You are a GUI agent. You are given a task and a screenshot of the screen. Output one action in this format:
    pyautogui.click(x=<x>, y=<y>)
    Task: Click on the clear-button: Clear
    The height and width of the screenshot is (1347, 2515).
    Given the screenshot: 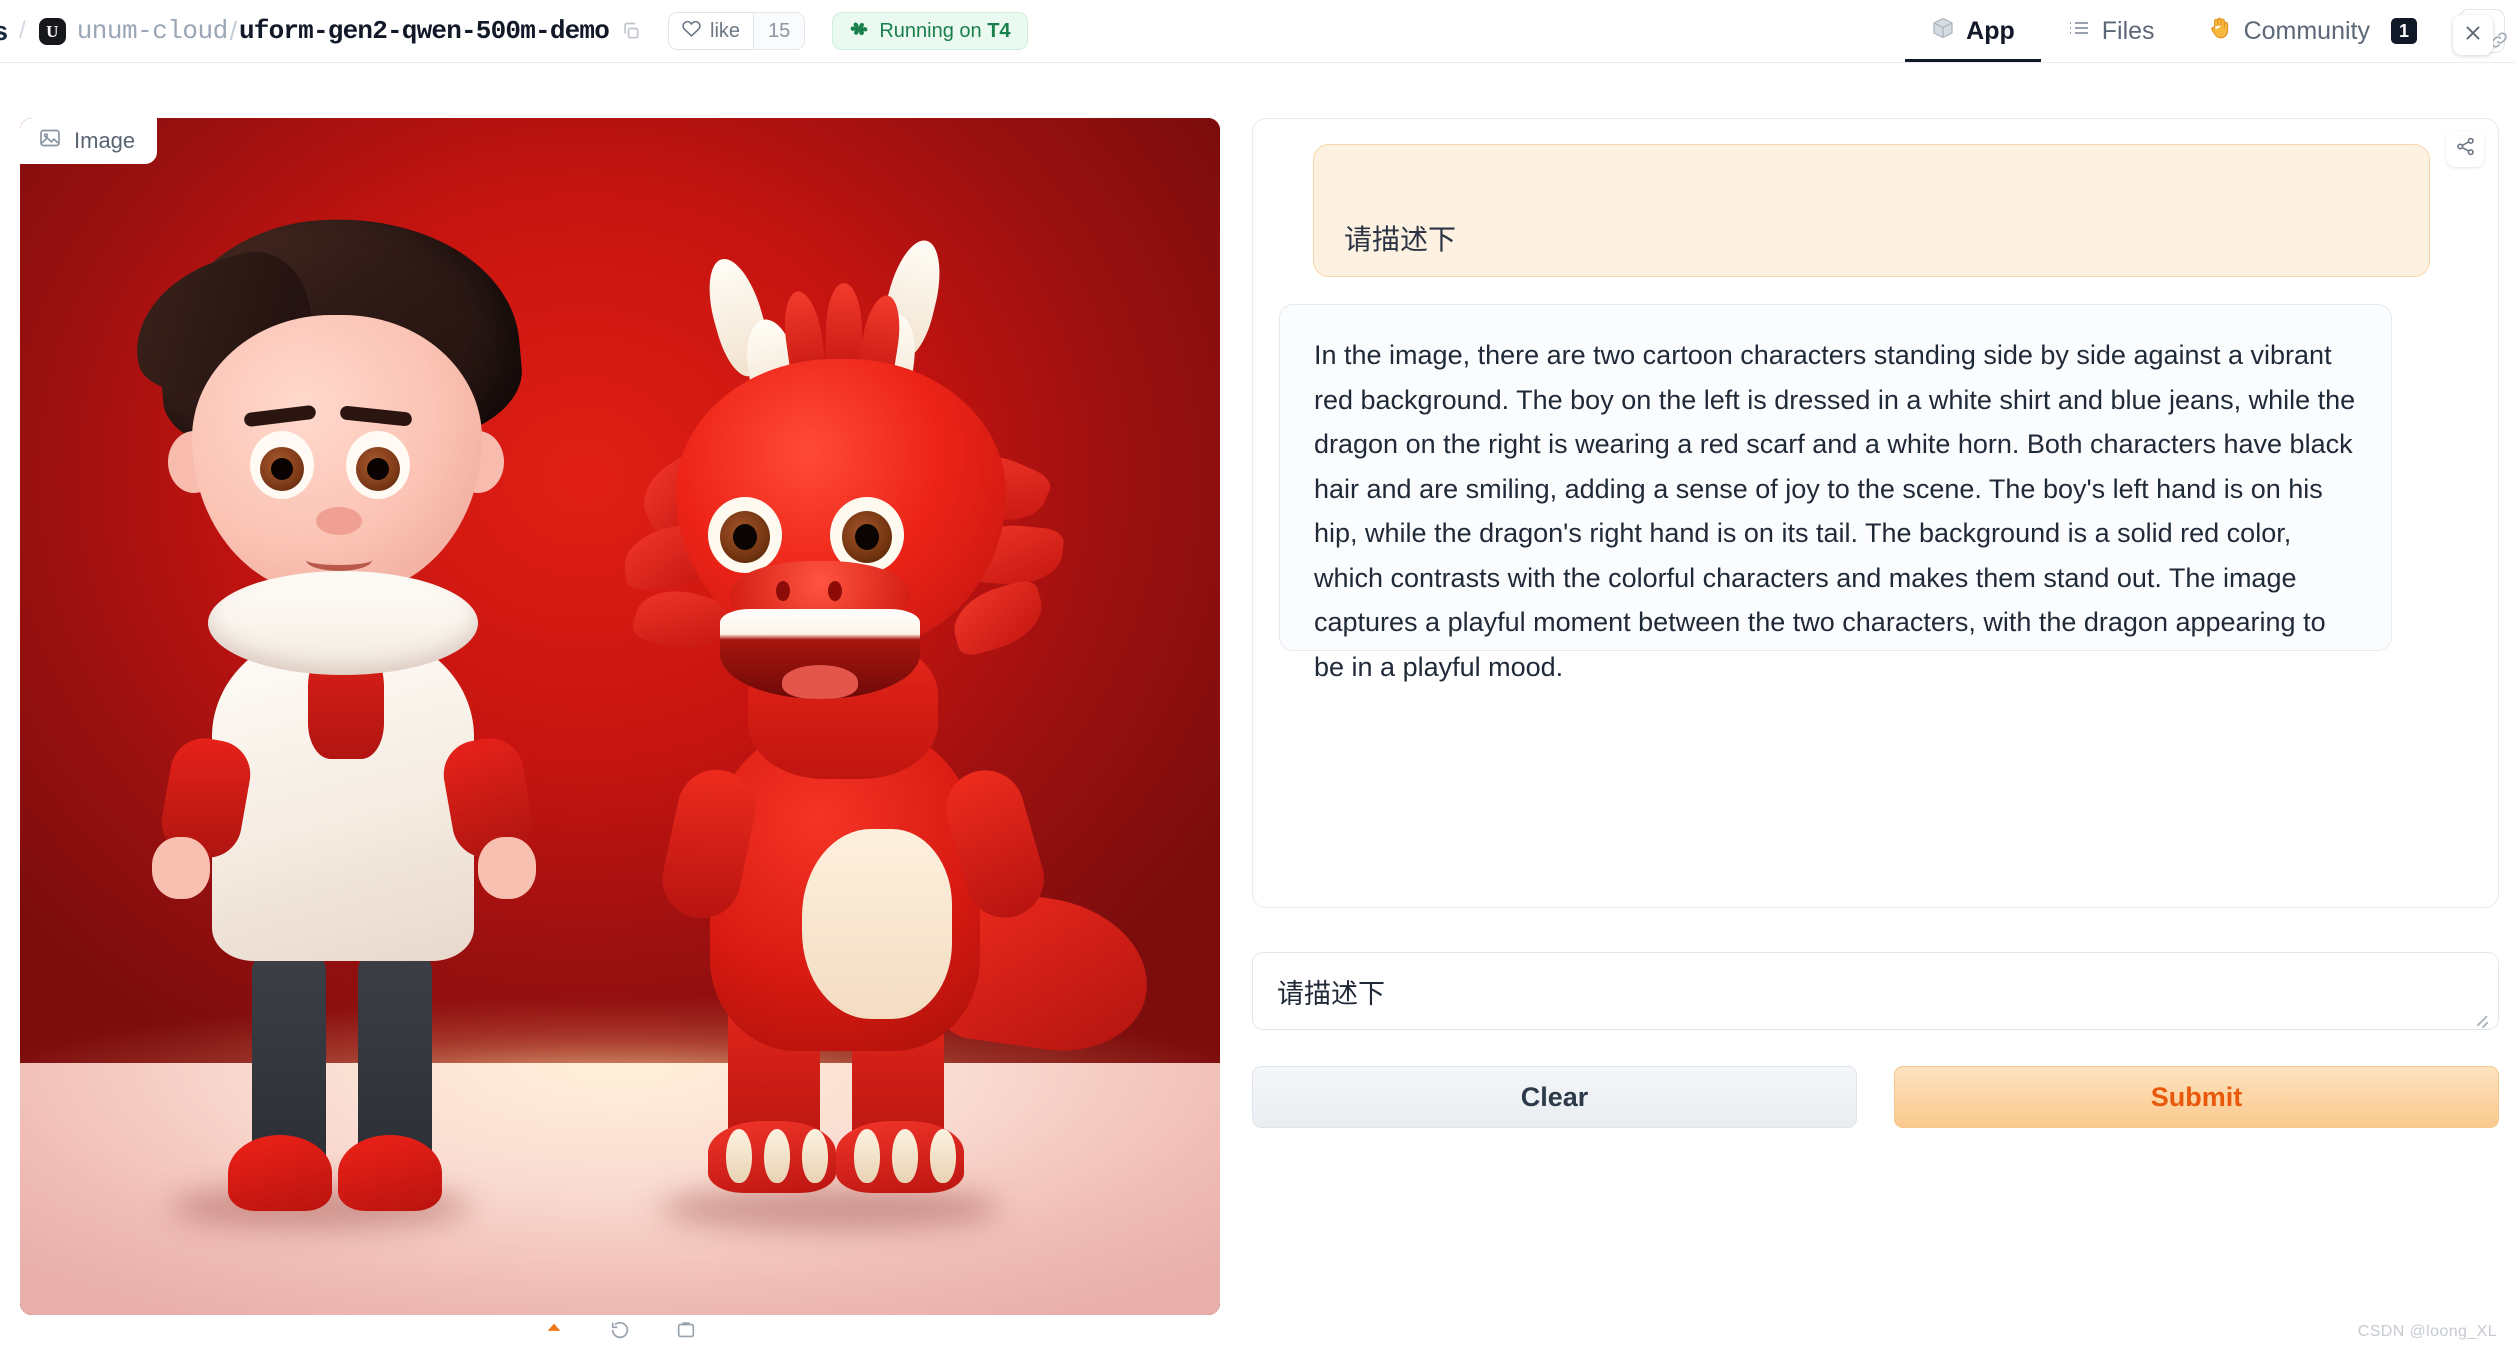 What is the action you would take?
    pyautogui.click(x=1554, y=1097)
    